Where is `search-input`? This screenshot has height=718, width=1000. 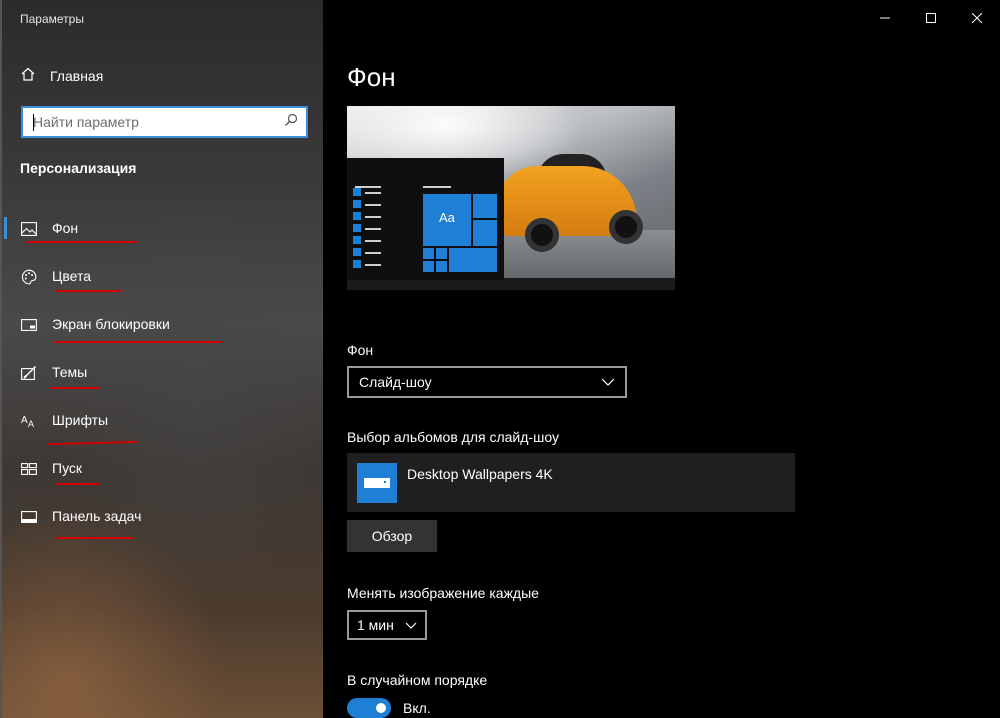 search-input is located at coordinates (158, 122).